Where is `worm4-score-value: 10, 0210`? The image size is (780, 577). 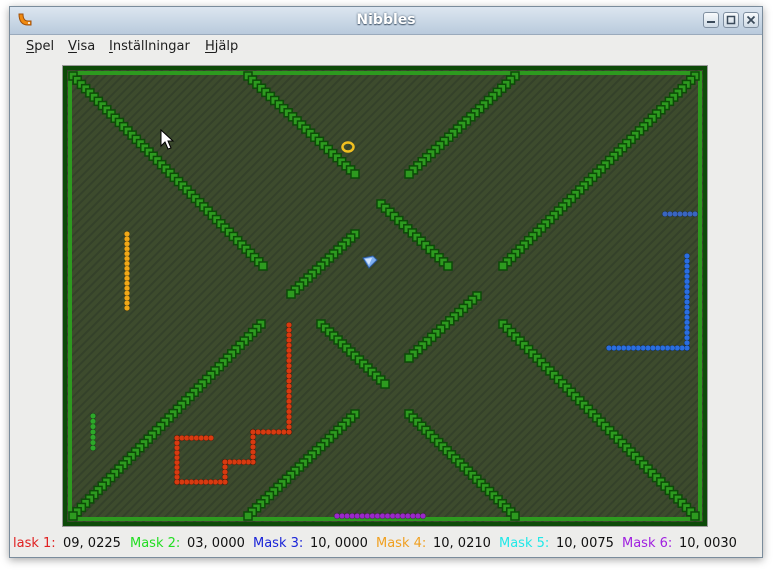
worm4-score-value: 10, 0210 is located at coordinates (462, 543).